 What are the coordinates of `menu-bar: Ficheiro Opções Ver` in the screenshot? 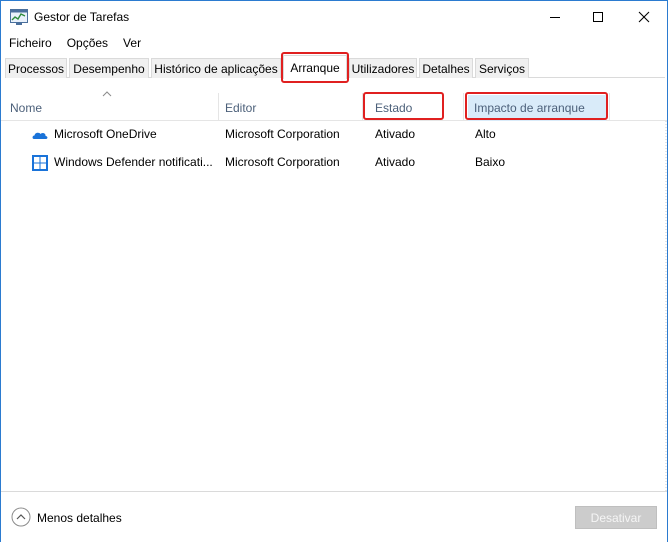 It's located at (74, 44).